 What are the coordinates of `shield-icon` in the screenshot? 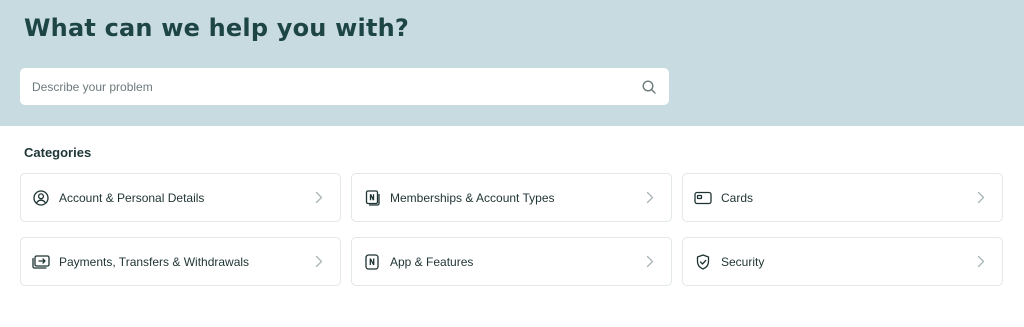 It's located at (703, 262).